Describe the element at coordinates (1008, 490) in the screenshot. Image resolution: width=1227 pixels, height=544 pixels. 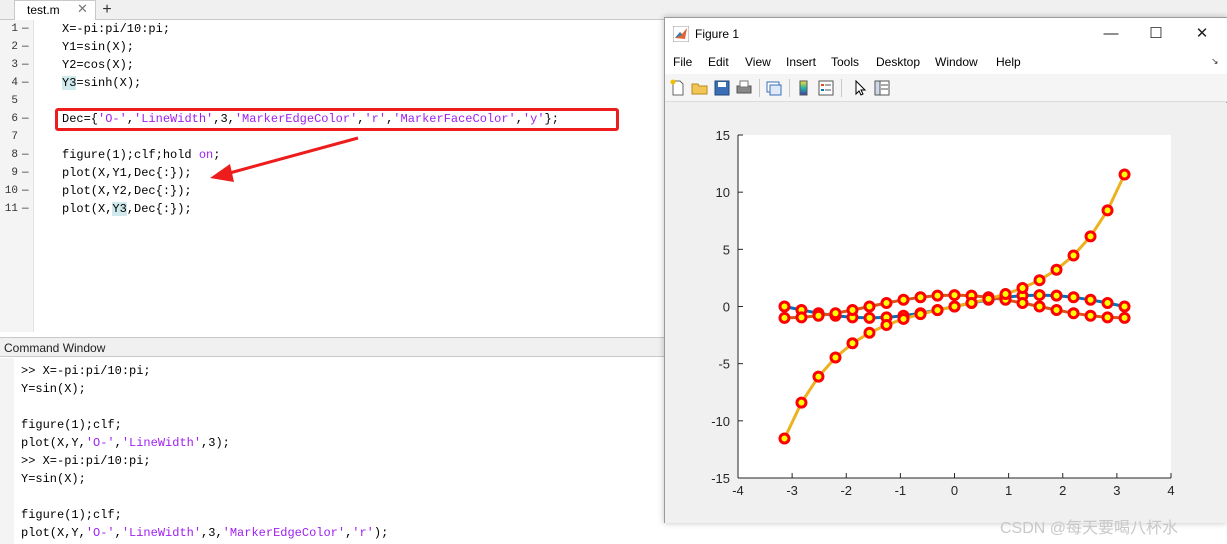
I see `x-tick-label: 1` at that location.